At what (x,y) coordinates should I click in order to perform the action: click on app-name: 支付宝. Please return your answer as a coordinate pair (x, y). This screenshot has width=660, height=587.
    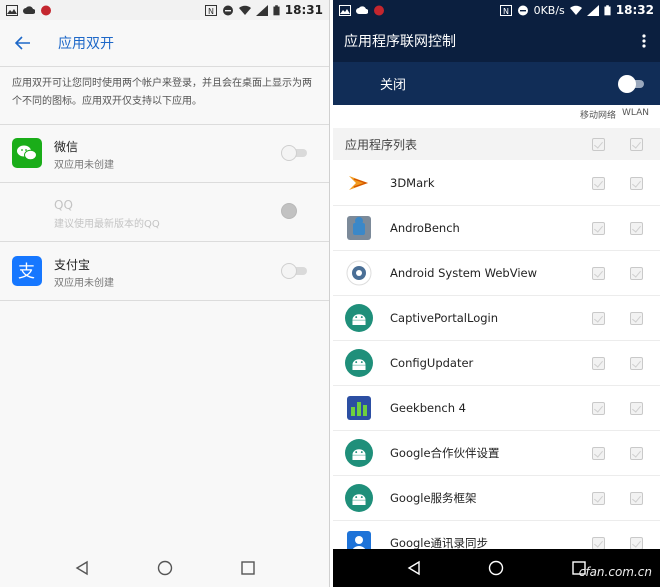
    Looking at the image, I should click on (72, 265).